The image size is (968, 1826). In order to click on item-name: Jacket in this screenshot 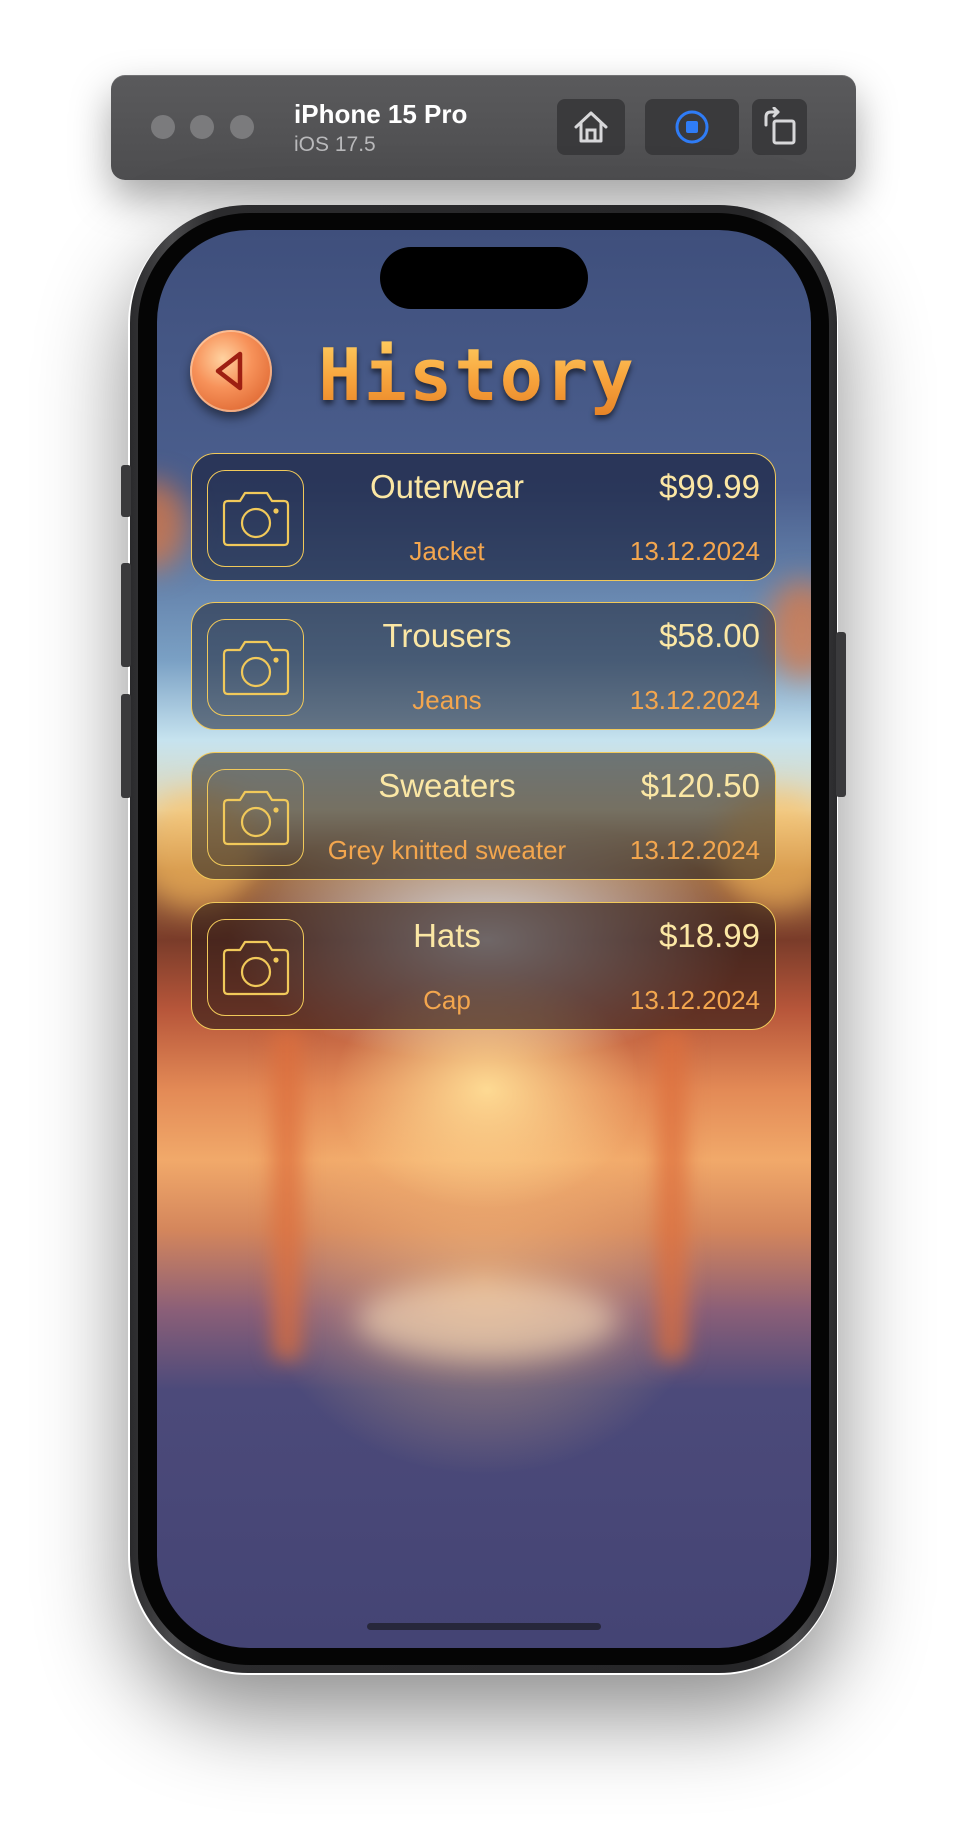, I will do `click(447, 551)`.